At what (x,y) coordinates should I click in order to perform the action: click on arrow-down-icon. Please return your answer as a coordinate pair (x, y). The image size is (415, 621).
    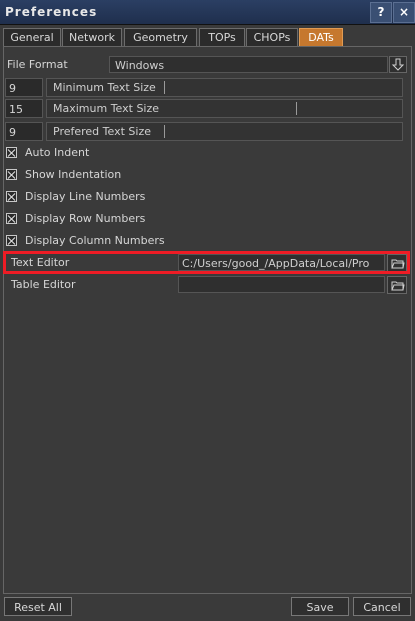
    Looking at the image, I should click on (398, 64).